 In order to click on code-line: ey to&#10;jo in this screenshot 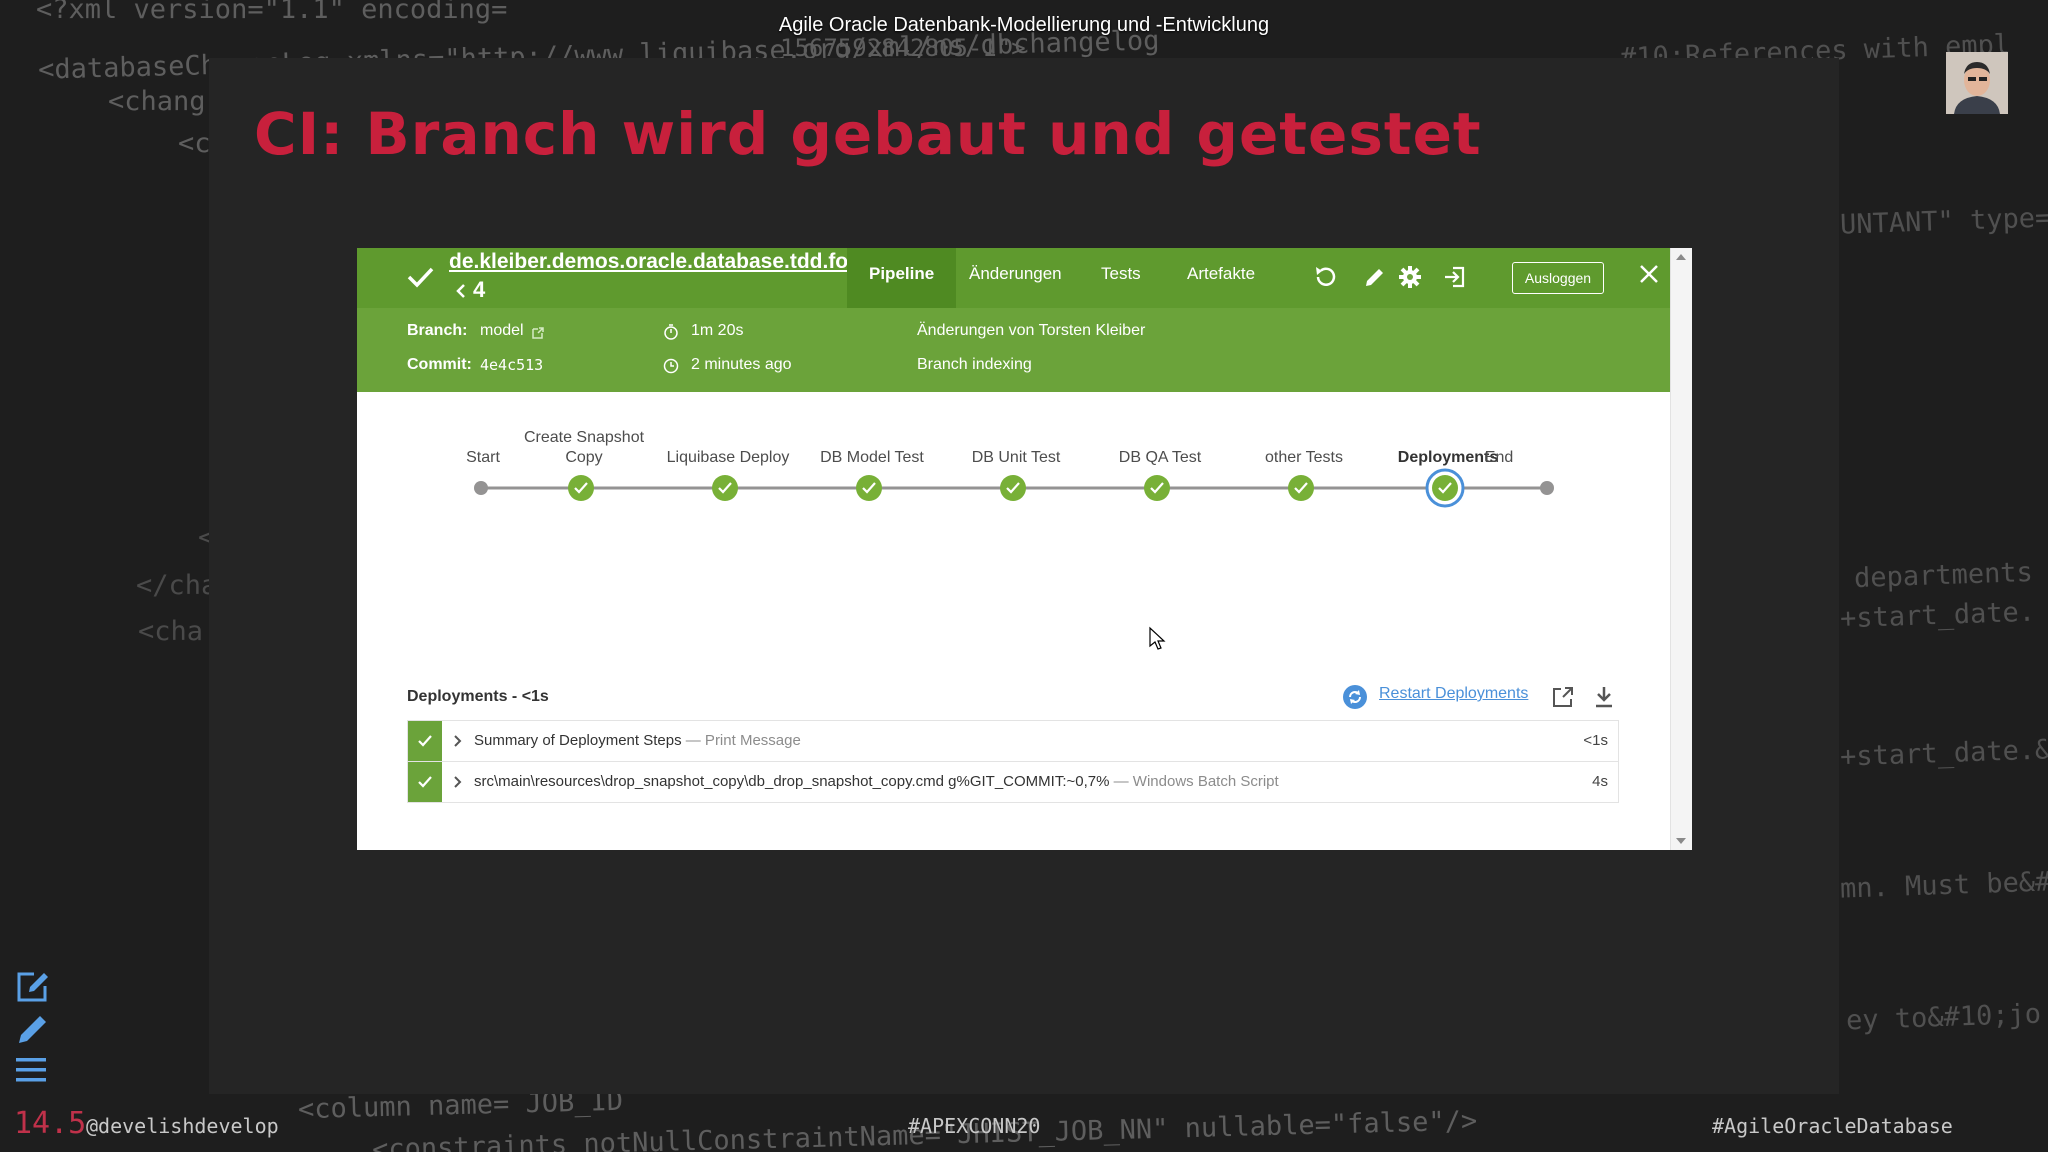, I will do `click(1943, 1017)`.